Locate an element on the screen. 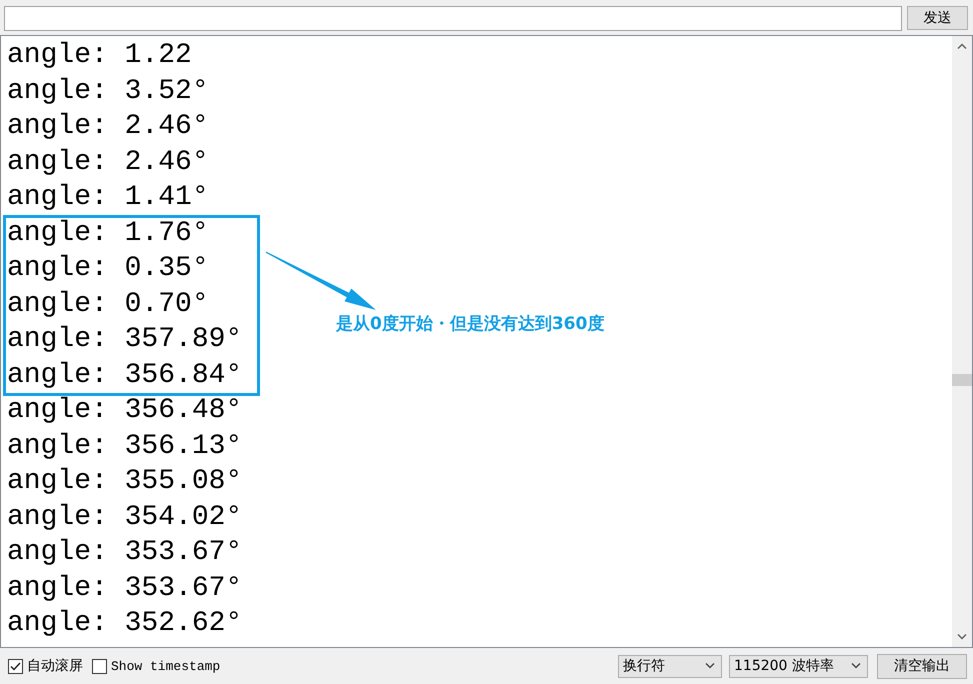 The height and width of the screenshot is (684, 973). checkmark-icon is located at coordinates (15, 666).